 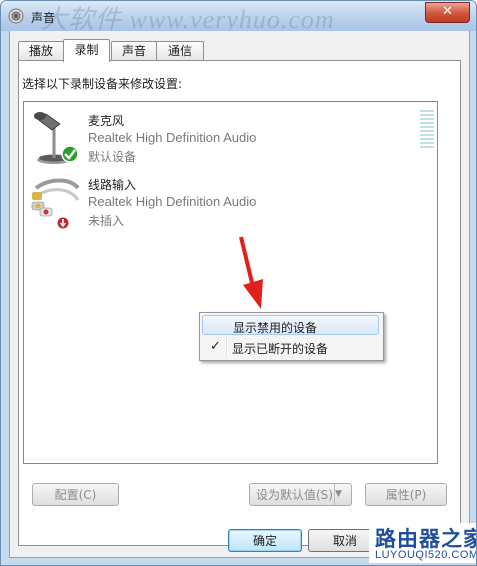 What do you see at coordinates (112, 157) in the screenshot?
I see `device-status: 默认设备` at bounding box center [112, 157].